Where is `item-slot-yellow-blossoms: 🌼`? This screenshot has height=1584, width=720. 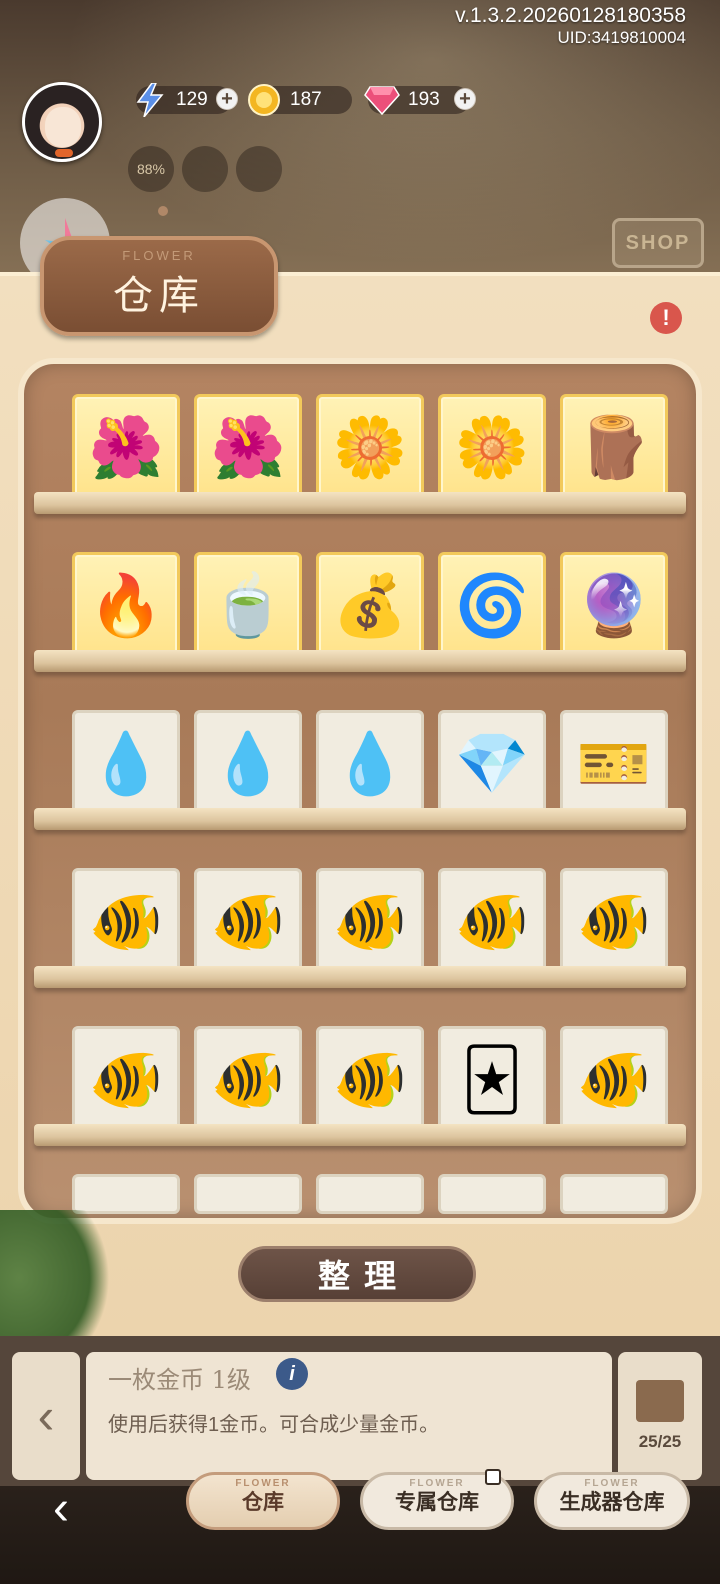
item-slot-yellow-blossoms: 🌼 is located at coordinates (492, 448).